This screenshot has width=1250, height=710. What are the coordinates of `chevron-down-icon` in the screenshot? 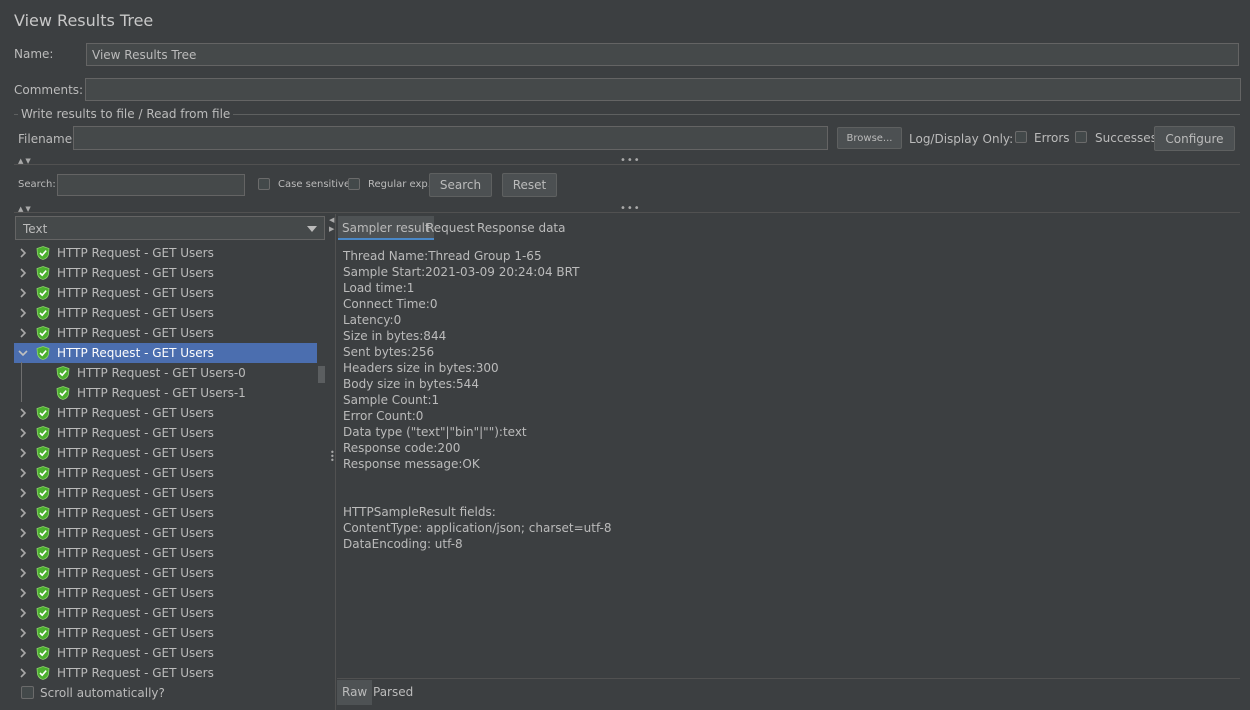 It's located at (23, 353).